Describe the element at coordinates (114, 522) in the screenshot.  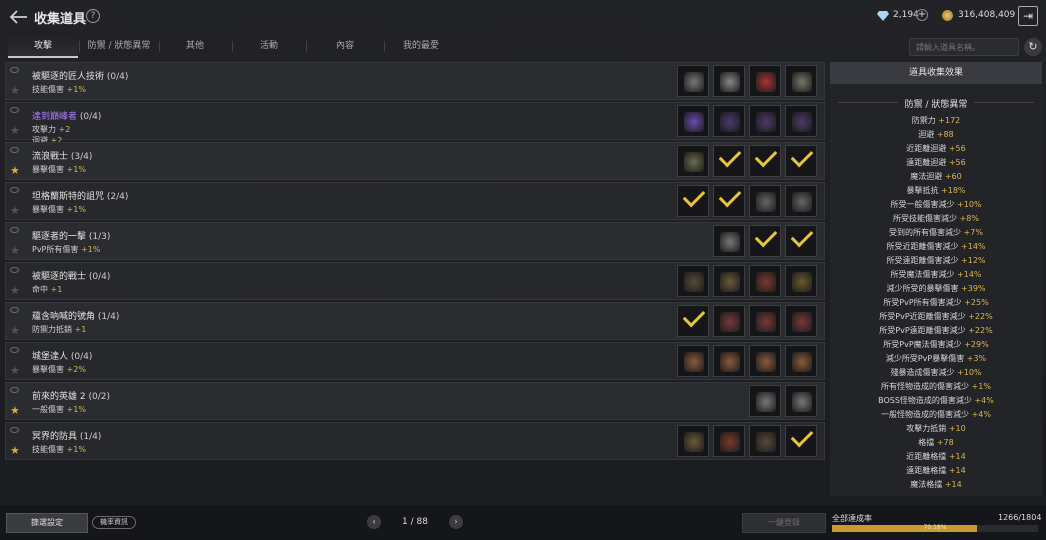
I see `probability-info-button: 機率資訊` at that location.